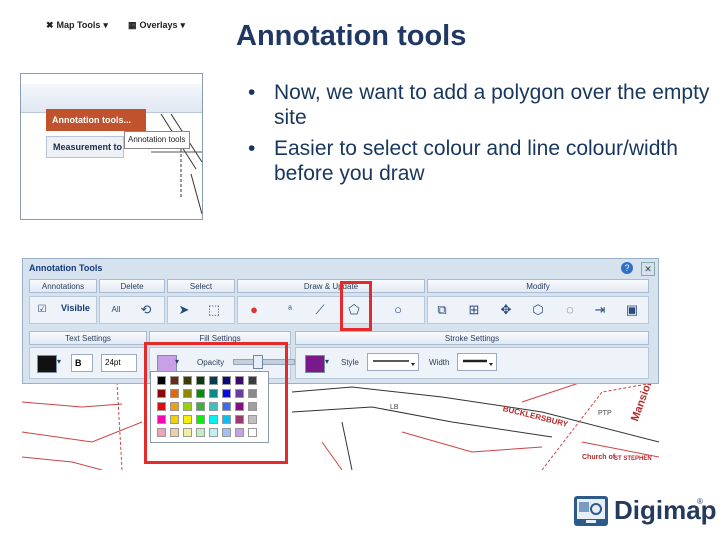 This screenshot has width=720, height=540. What do you see at coordinates (63, 286) in the screenshot?
I see `group-annotations: Annotations` at bounding box center [63, 286].